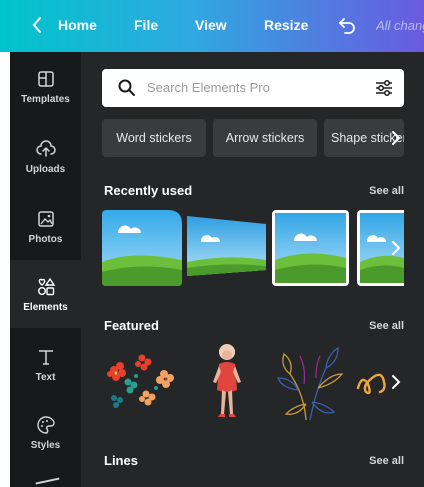 The width and height of the screenshot is (424, 487). Describe the element at coordinates (45, 424) in the screenshot. I see `palette-icon` at that location.